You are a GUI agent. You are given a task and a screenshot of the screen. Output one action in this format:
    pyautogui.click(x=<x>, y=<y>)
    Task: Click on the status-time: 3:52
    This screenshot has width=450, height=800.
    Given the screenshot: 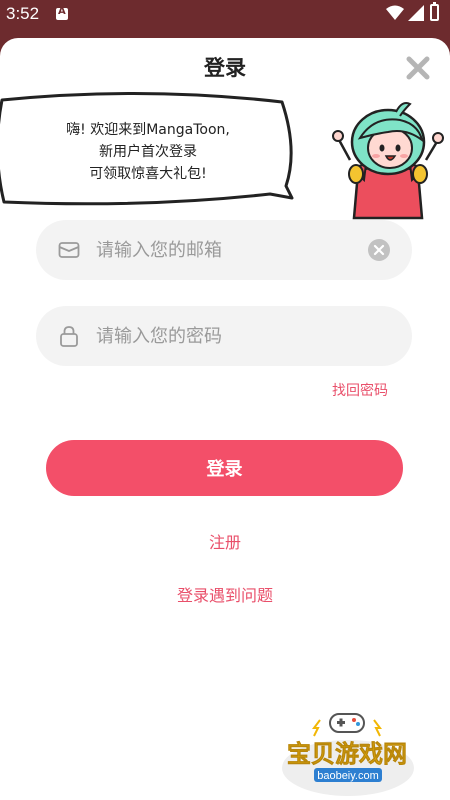 What is the action you would take?
    pyautogui.click(x=23, y=13)
    